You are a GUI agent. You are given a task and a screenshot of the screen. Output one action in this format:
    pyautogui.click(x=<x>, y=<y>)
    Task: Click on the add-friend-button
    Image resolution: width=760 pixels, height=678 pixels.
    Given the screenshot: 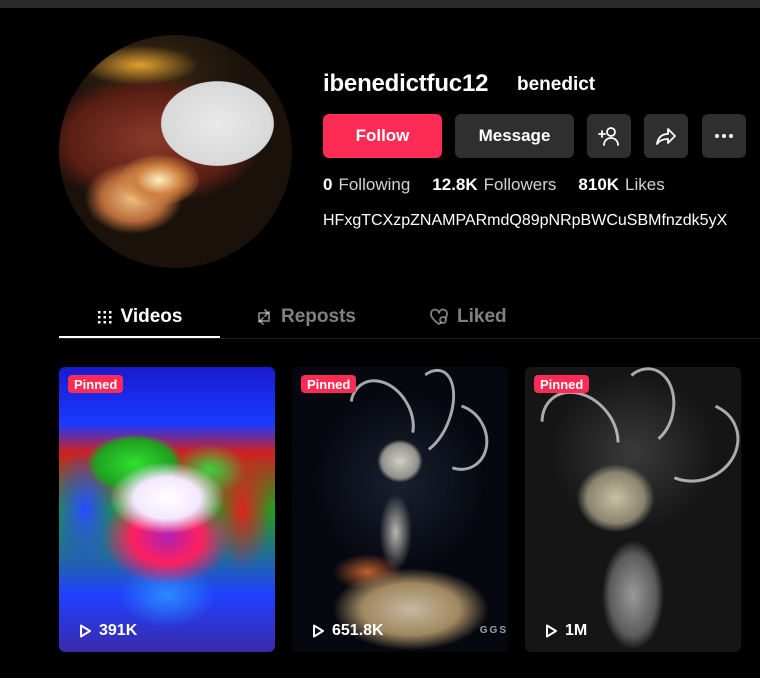 What is the action you would take?
    pyautogui.click(x=609, y=136)
    